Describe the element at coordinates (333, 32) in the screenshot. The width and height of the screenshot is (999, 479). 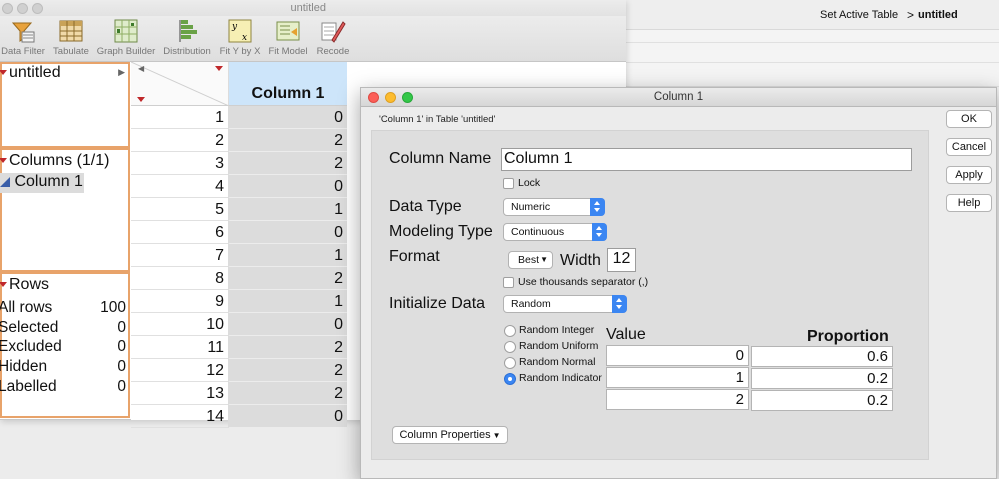
I see `recode-icon` at that location.